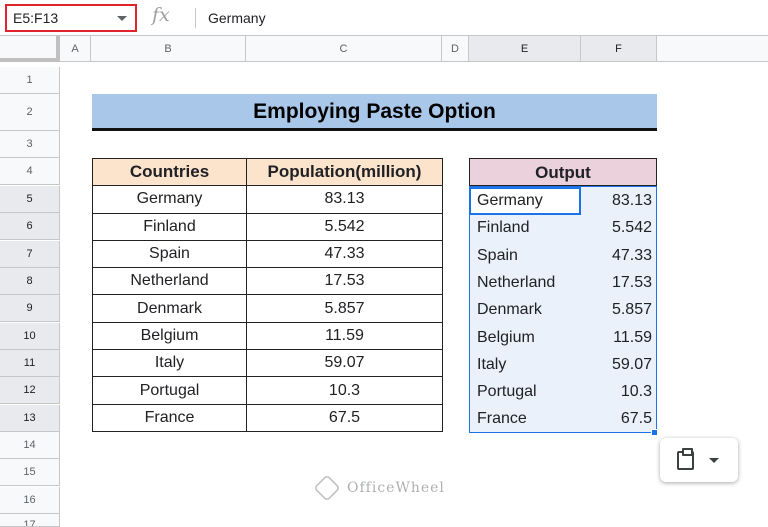  I want to click on row-header-2: 2, so click(30, 112).